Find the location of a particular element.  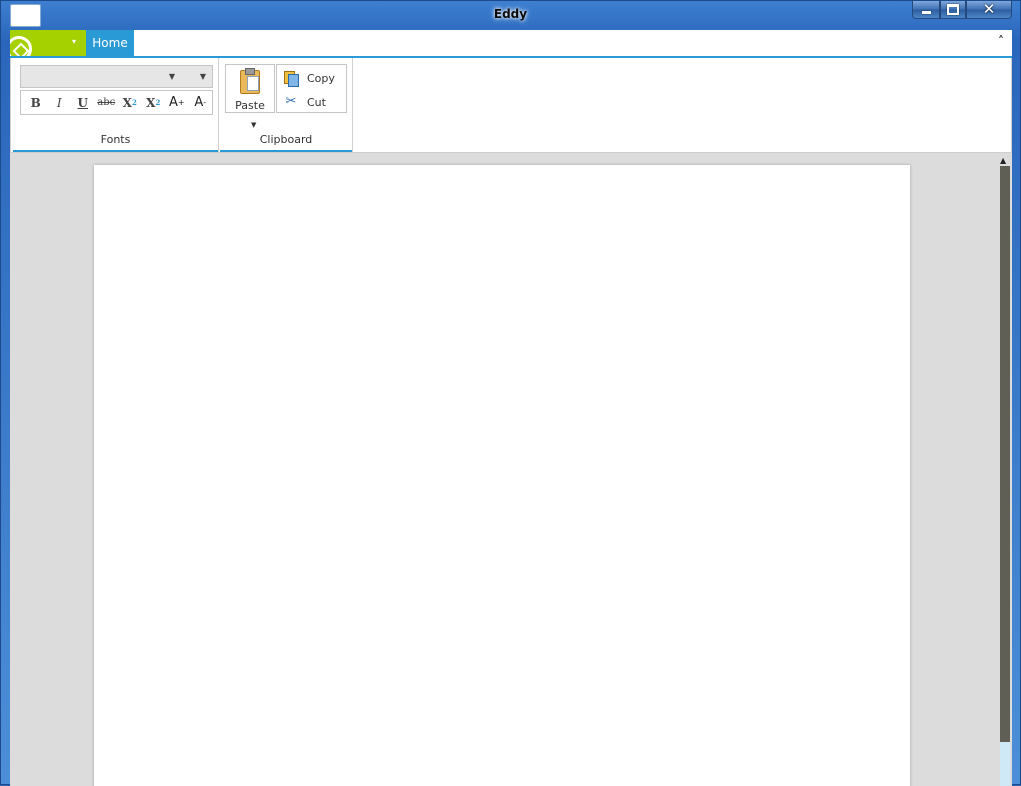

fonts-group-label: Fonts is located at coordinates (115, 139).